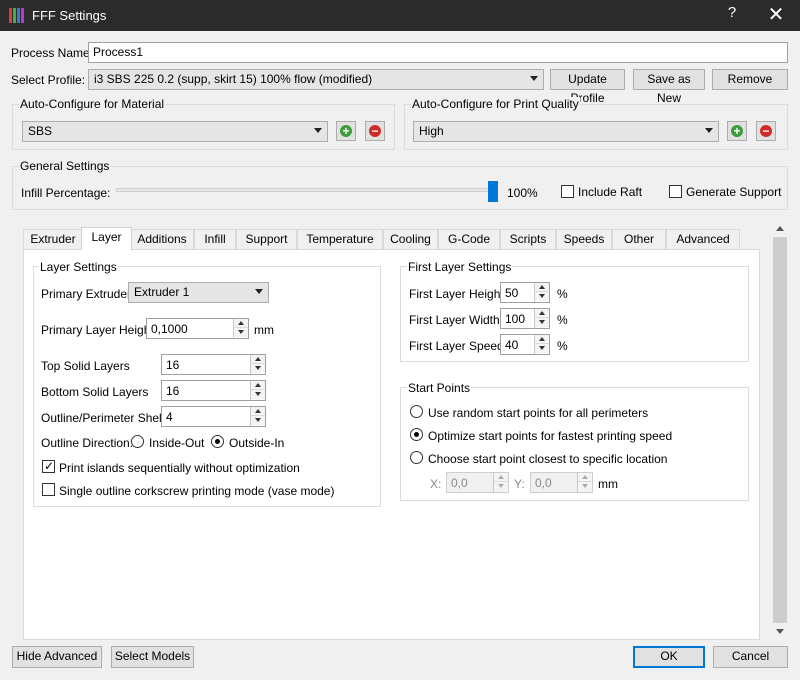  Describe the element at coordinates (477, 482) in the screenshot. I see `x-spinbox: 0,0` at that location.